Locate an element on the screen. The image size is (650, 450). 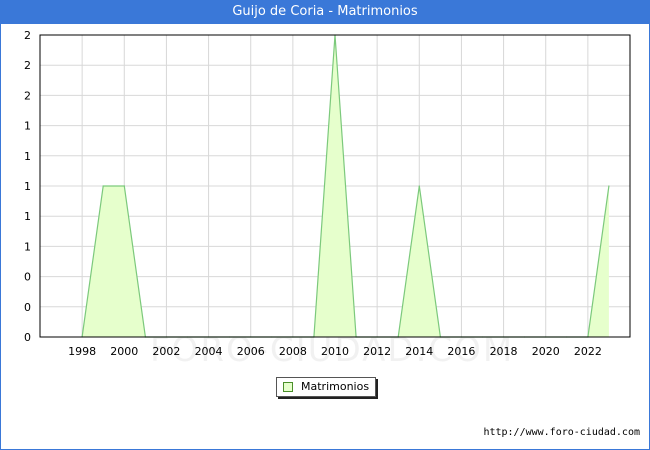
x-tick-label: 2012 is located at coordinates (377, 351).